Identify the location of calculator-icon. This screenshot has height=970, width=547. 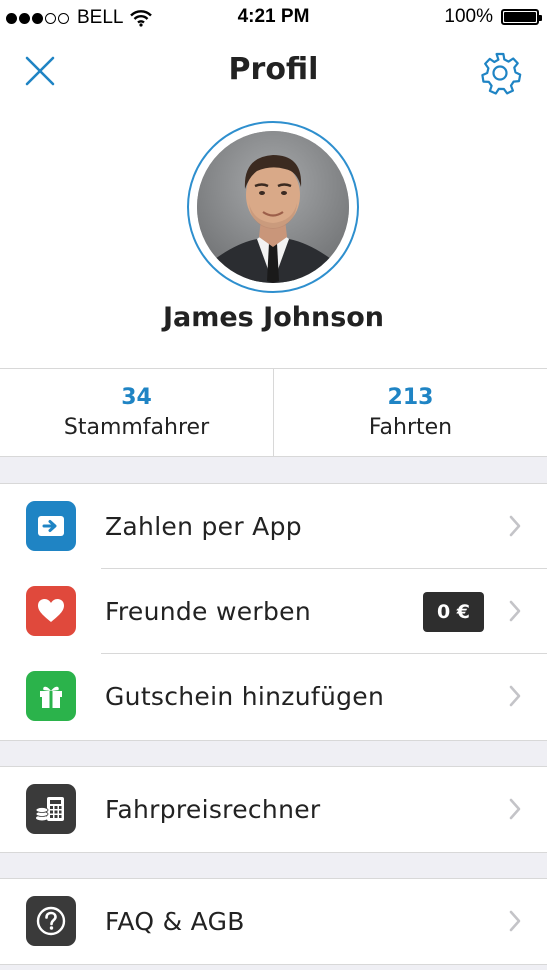
(51, 809).